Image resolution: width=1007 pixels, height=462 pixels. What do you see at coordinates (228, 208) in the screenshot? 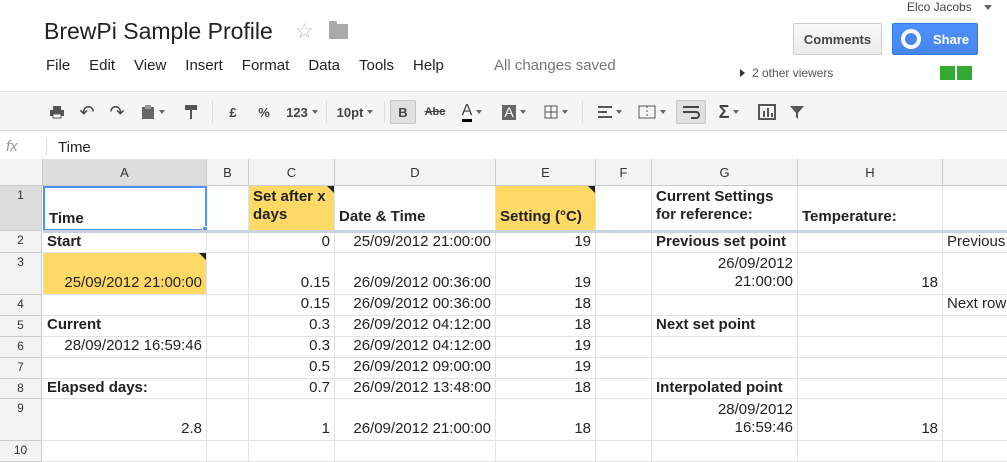
I see `cell-b1` at bounding box center [228, 208].